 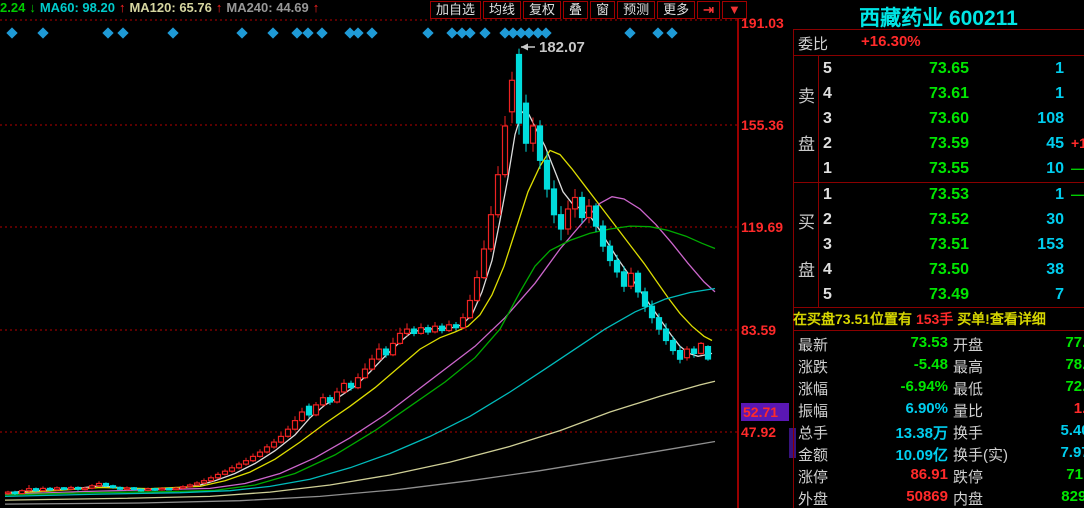 What do you see at coordinates (891, 41) in the screenshot?
I see `weibi-value: +16.30%` at bounding box center [891, 41].